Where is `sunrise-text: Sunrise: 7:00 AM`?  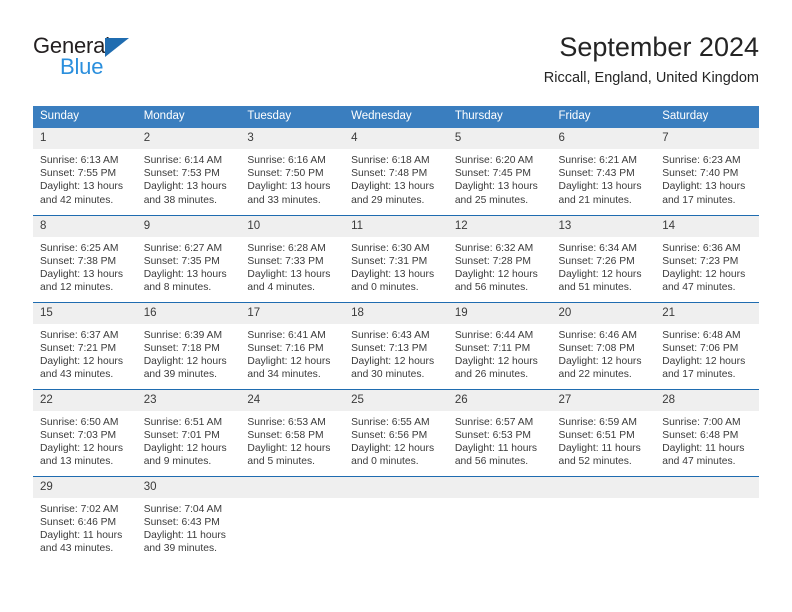
sunrise-text: Sunrise: 7:00 AM is located at coordinates (701, 422).